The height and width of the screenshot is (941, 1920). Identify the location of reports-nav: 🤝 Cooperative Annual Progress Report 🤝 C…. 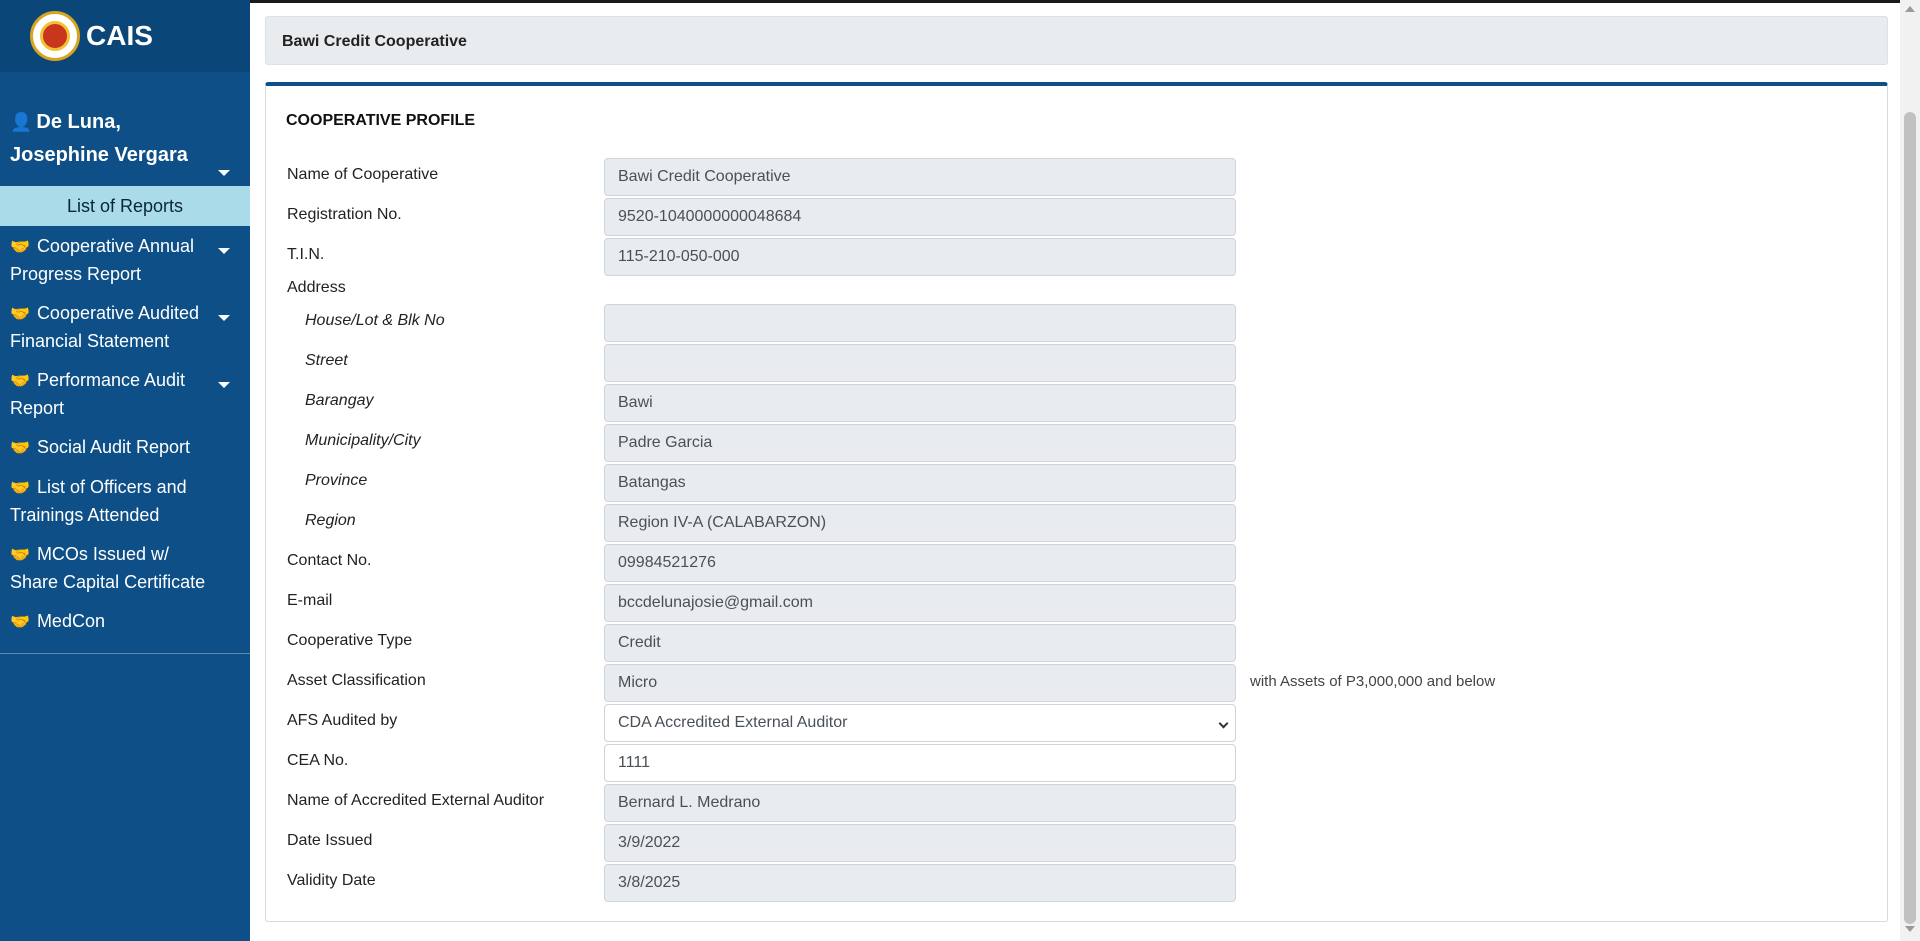
(125, 440).